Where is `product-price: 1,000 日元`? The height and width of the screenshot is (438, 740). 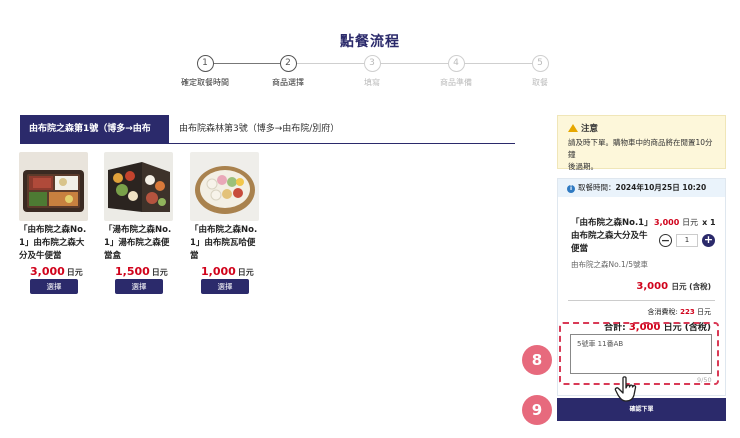 product-price: 1,000 日元 is located at coordinates (227, 271).